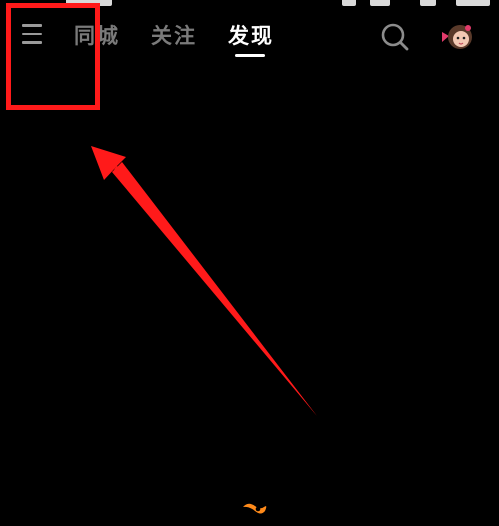 This screenshot has width=499, height=526. I want to click on active-tab-indicator, so click(250, 55).